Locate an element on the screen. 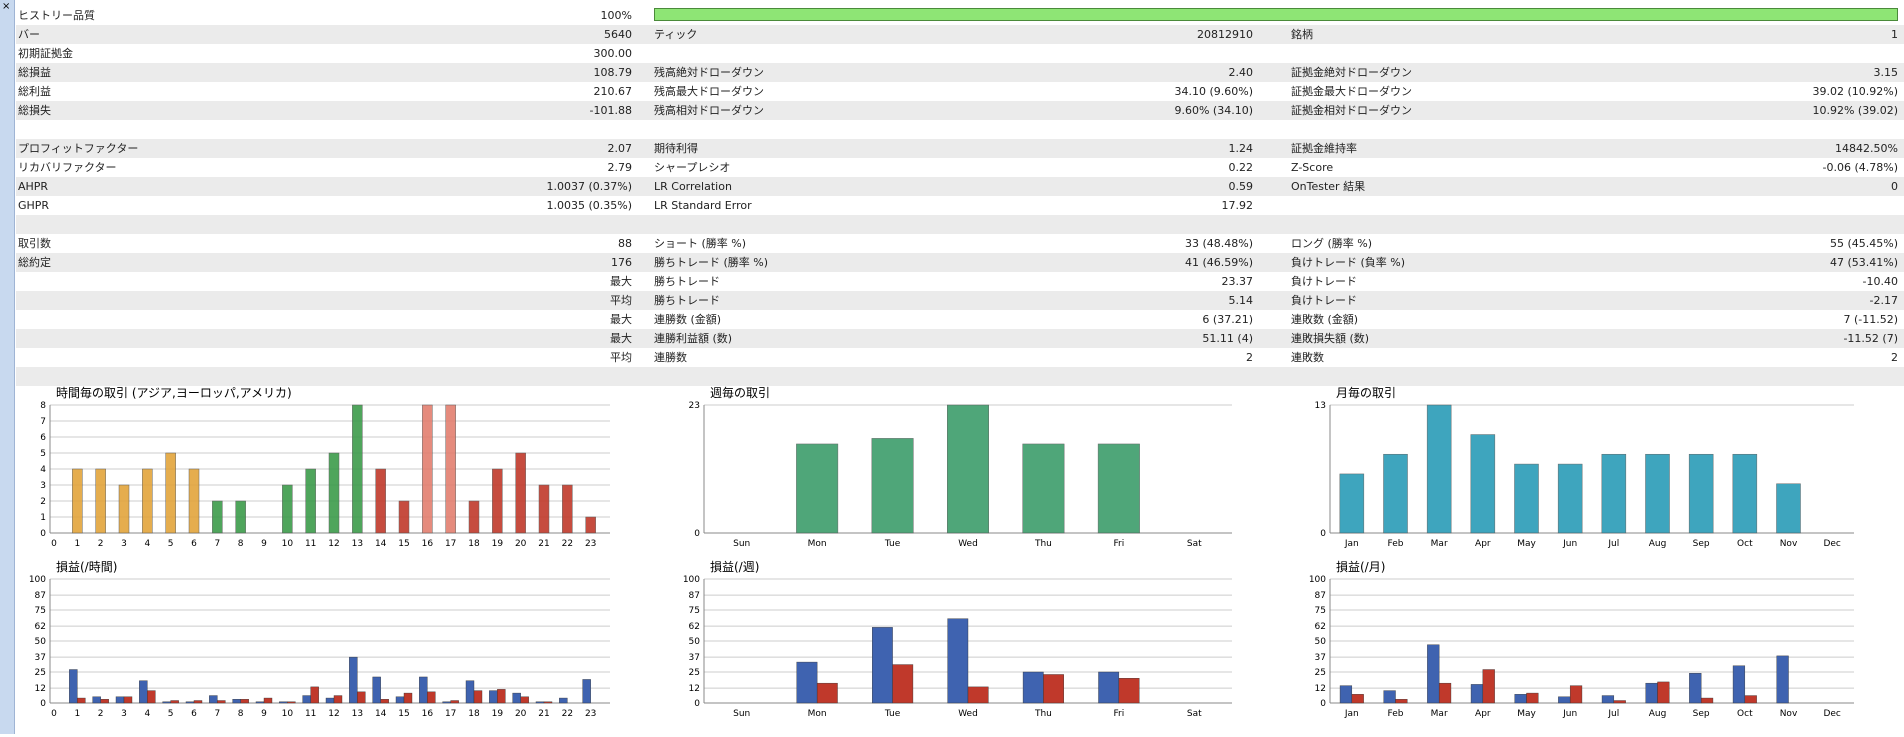 The image size is (1904, 737). summary-label-1: リカバリファクター is located at coordinates (67, 167).